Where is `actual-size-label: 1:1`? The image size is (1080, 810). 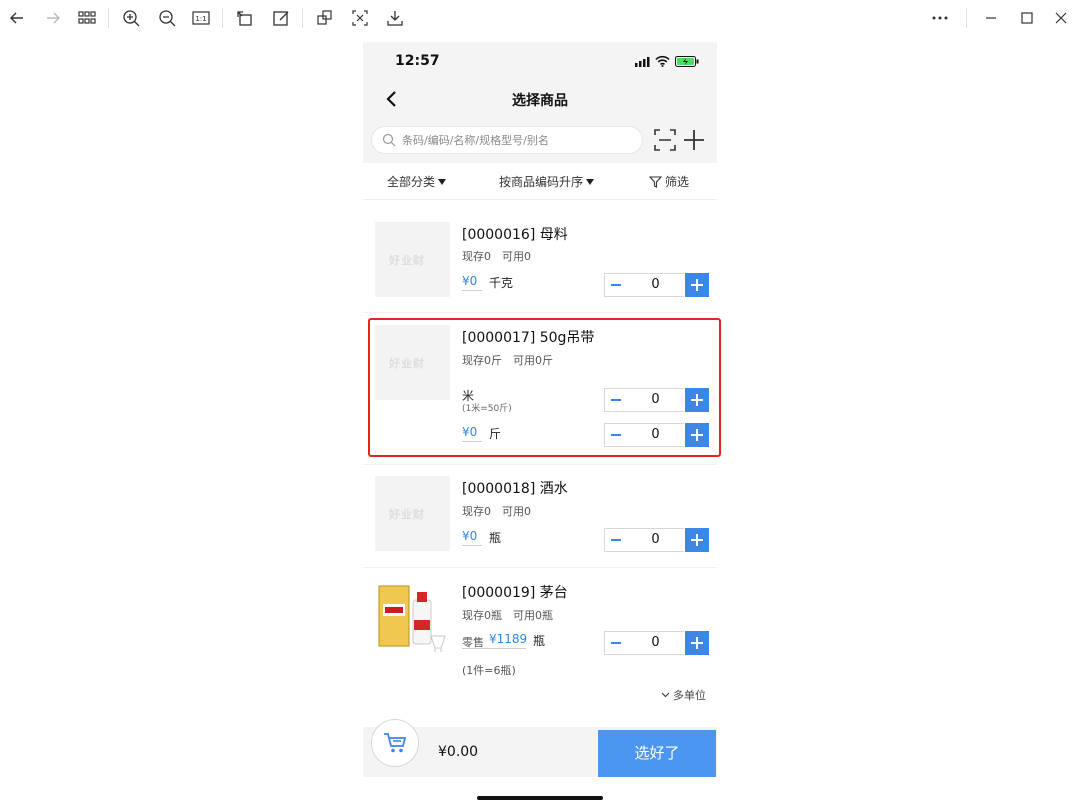
actual-size-label: 1:1 is located at coordinates (200, 19).